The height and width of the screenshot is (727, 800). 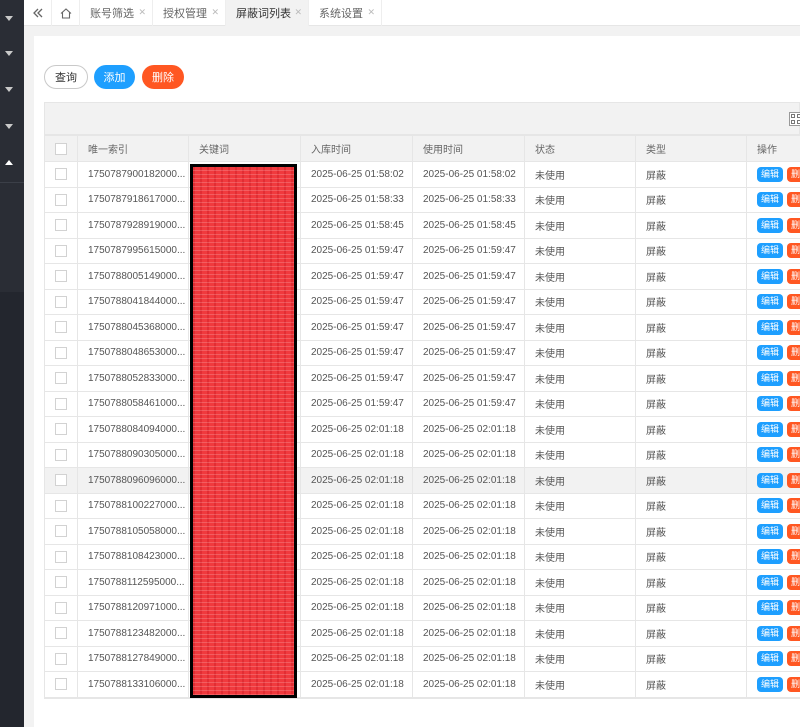 I want to click on tab-account-filter: 账号筛选 ✕, so click(x=116, y=13).